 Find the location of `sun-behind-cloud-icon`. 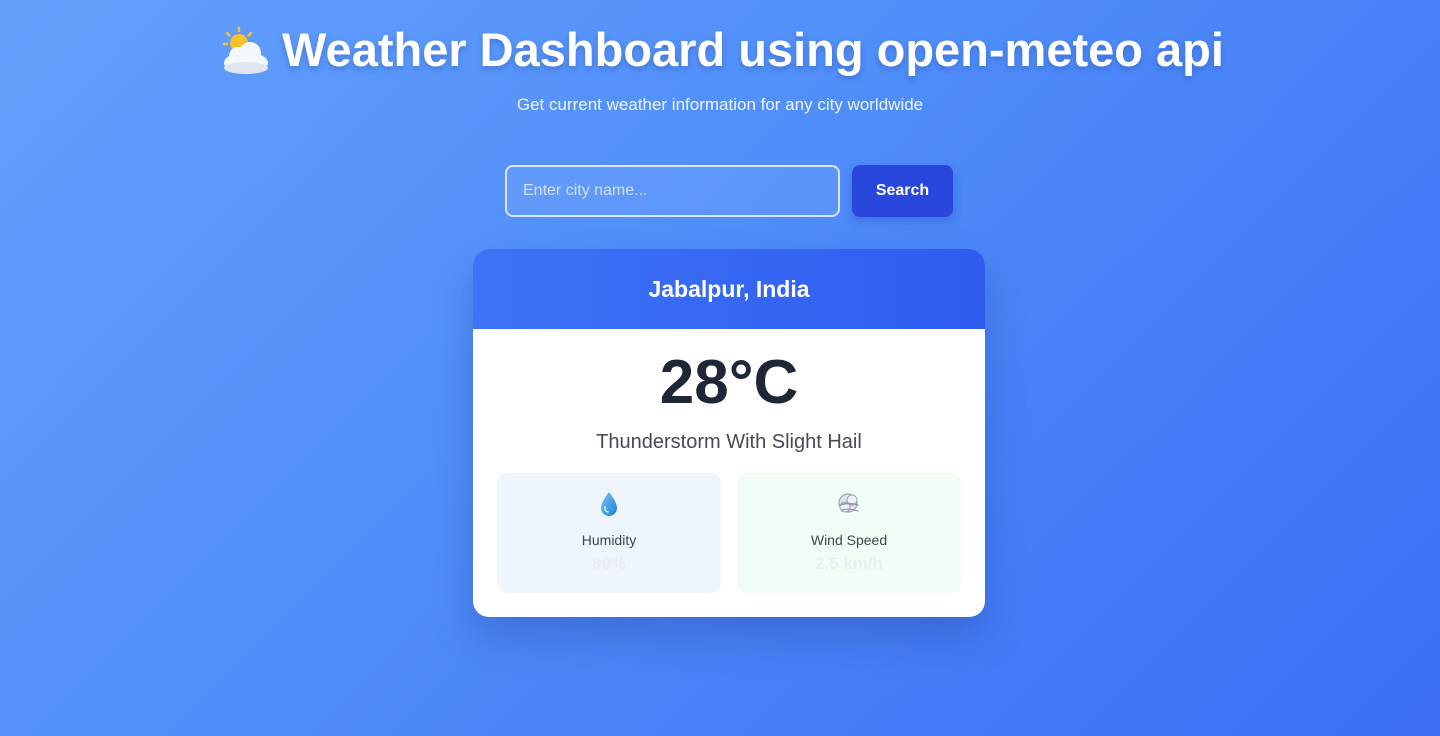

sun-behind-cloud-icon is located at coordinates (244, 52).